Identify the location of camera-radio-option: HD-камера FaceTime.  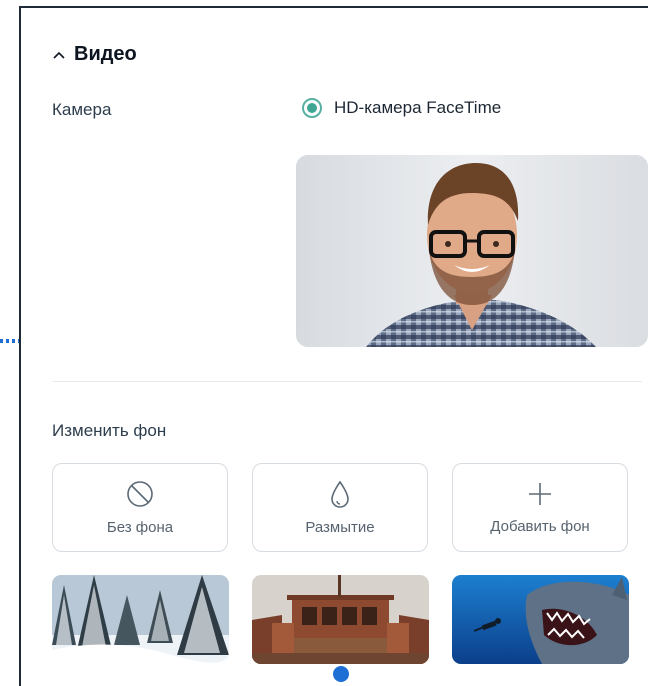
(401, 108).